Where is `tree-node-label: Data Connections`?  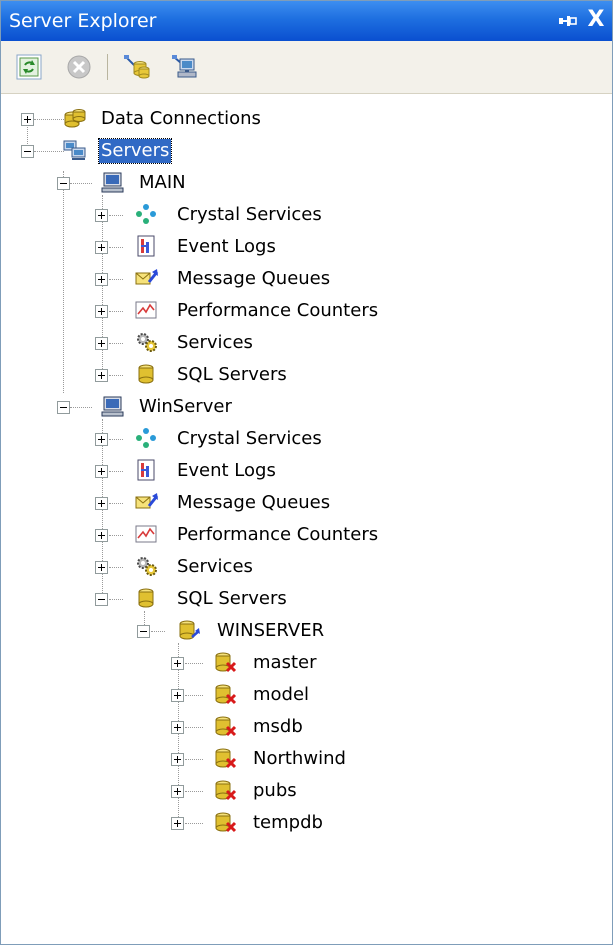
tree-node-label: Data Connections is located at coordinates (181, 118).